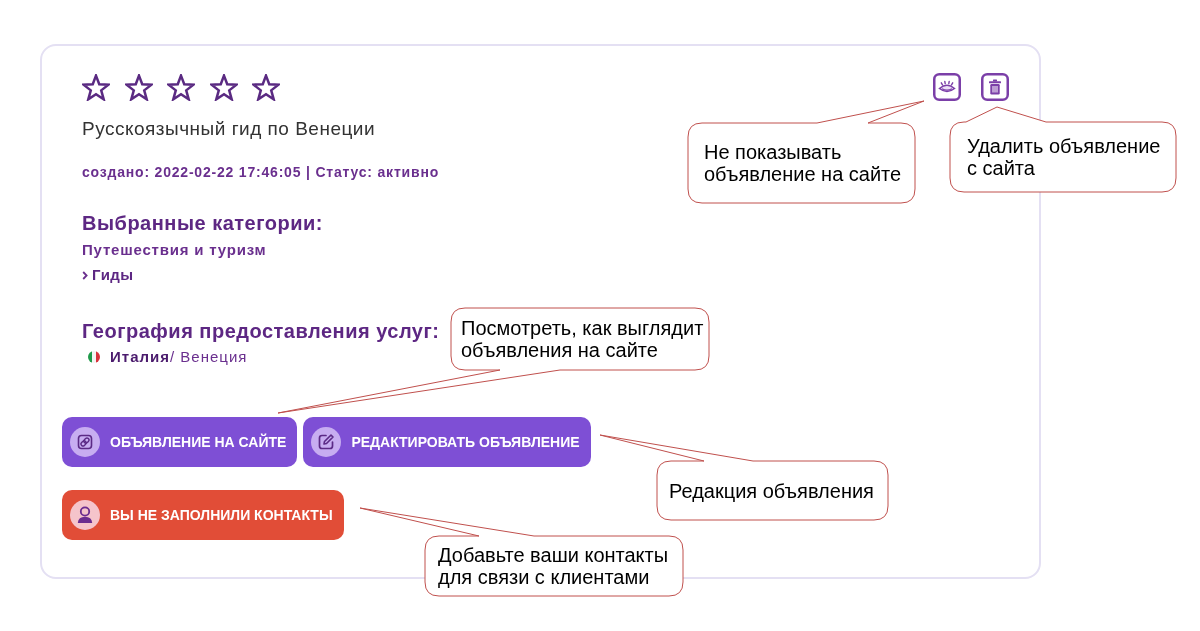 The width and height of the screenshot is (1200, 631). Describe the element at coordinates (582, 339) in the screenshot. I see `callout-text: Посмотреть, как выглядит объявления на сайте` at that location.